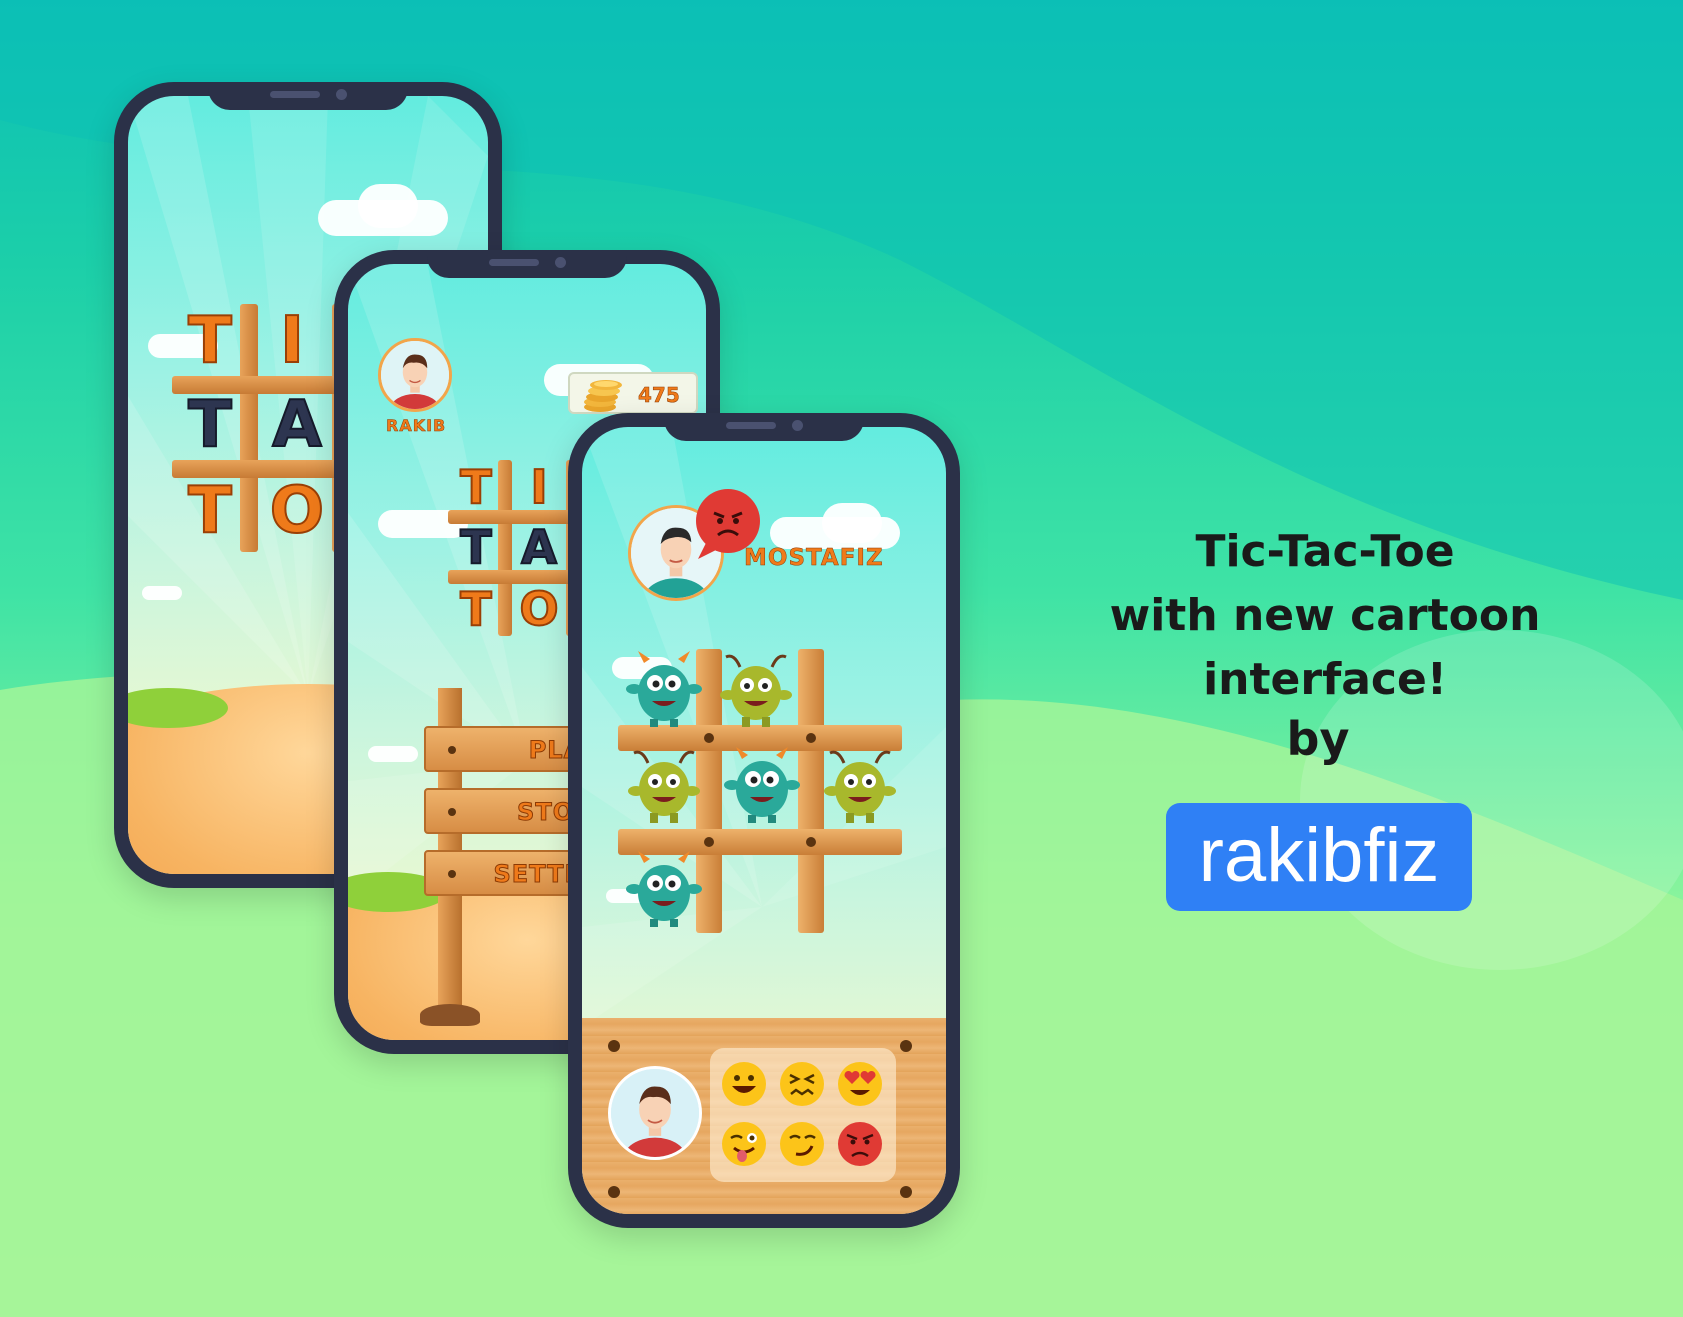 This screenshot has height=1317, width=1683. Describe the element at coordinates (1318, 739) in the screenshot. I see `by-label: by` at that location.